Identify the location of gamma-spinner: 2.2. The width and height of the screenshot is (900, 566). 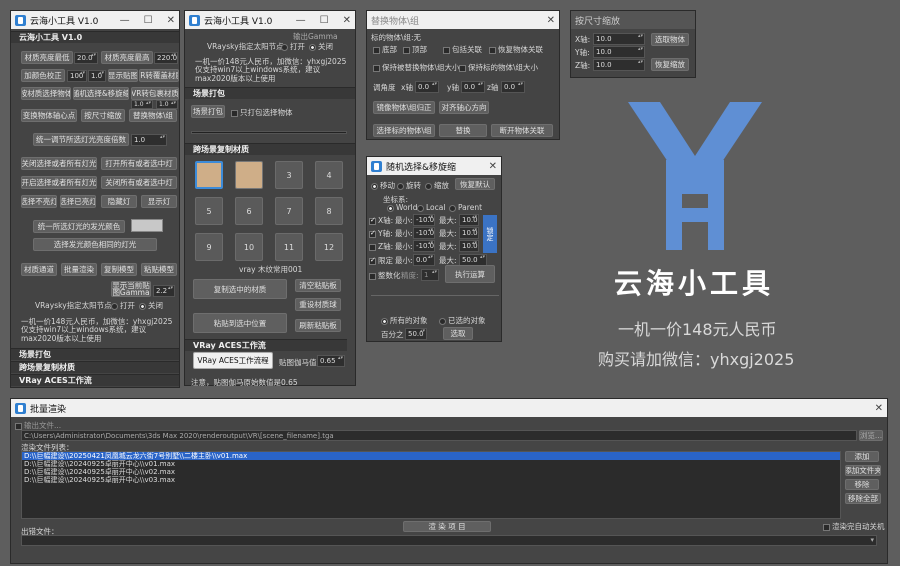
(164, 291).